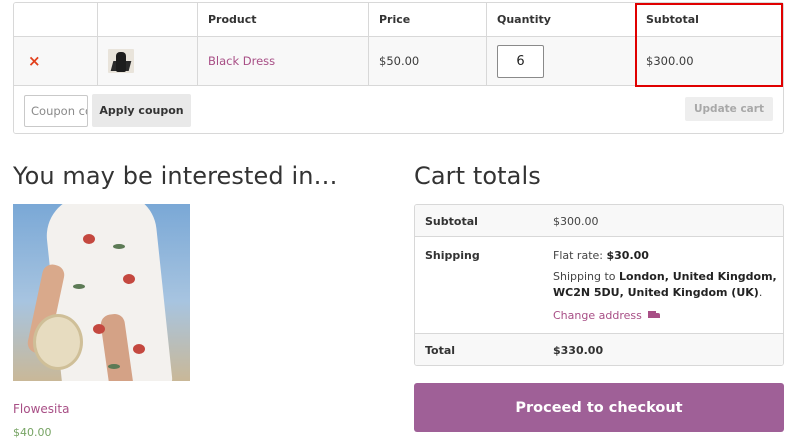 Image resolution: width=800 pixels, height=444 pixels. What do you see at coordinates (520, 61) in the screenshot?
I see `quantity-input` at bounding box center [520, 61].